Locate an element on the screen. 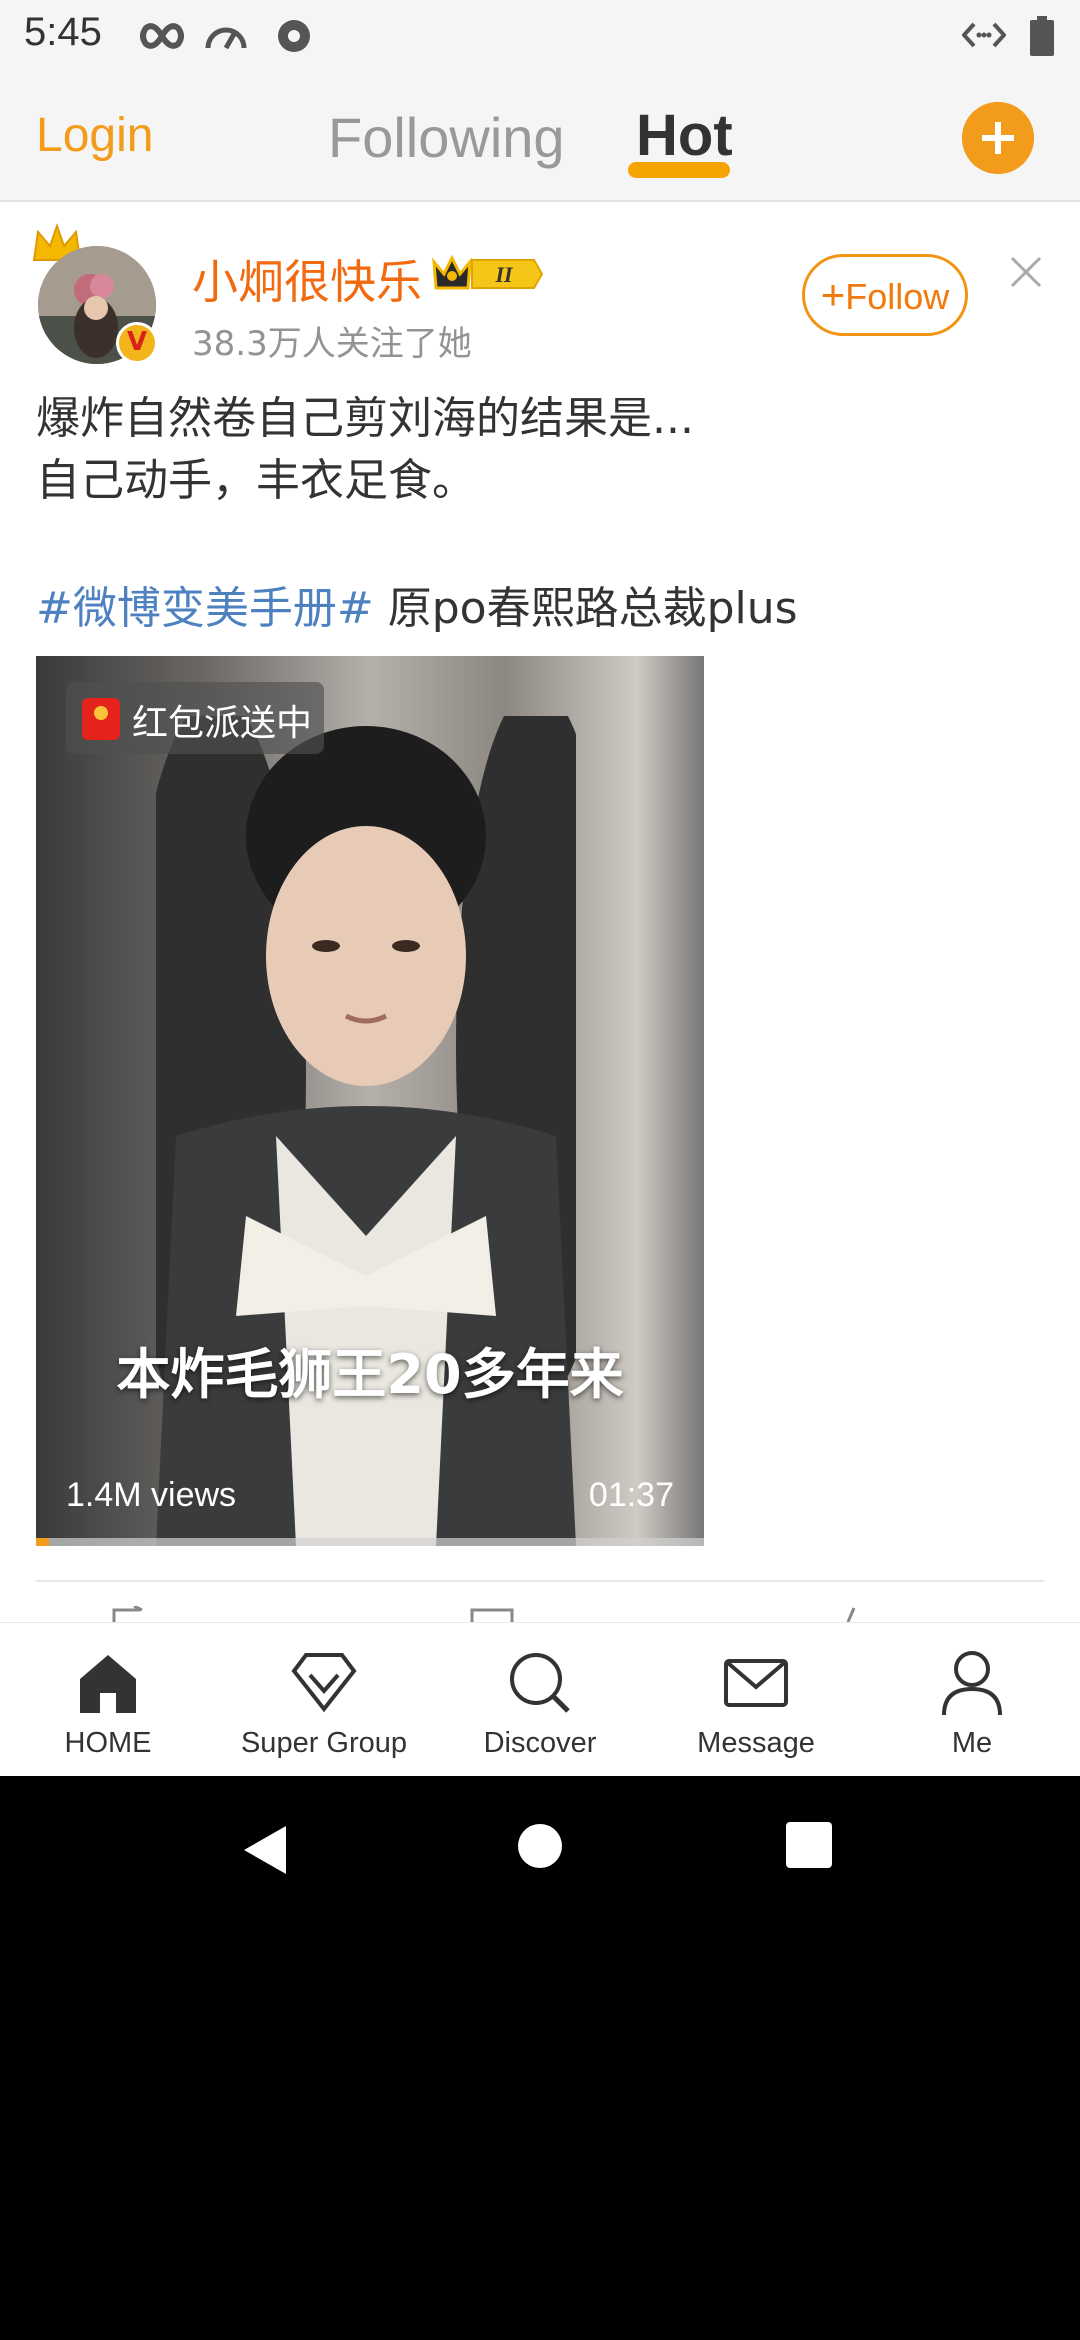 The height and width of the screenshot is (2340, 1080). login-link: Login is located at coordinates (94, 135).